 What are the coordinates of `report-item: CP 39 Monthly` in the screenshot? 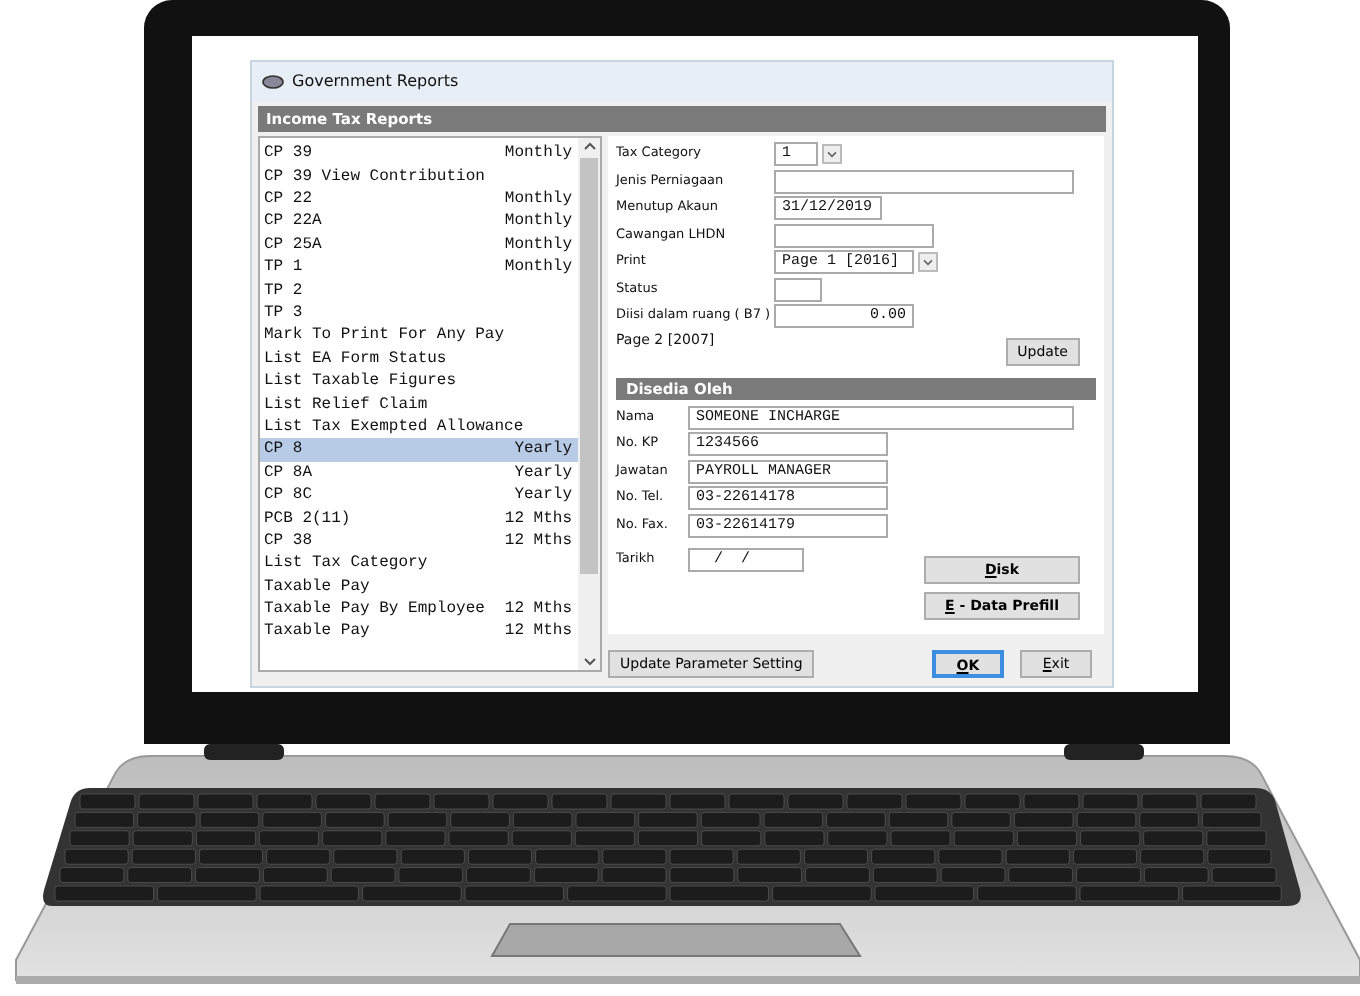 It's located at (419, 154).